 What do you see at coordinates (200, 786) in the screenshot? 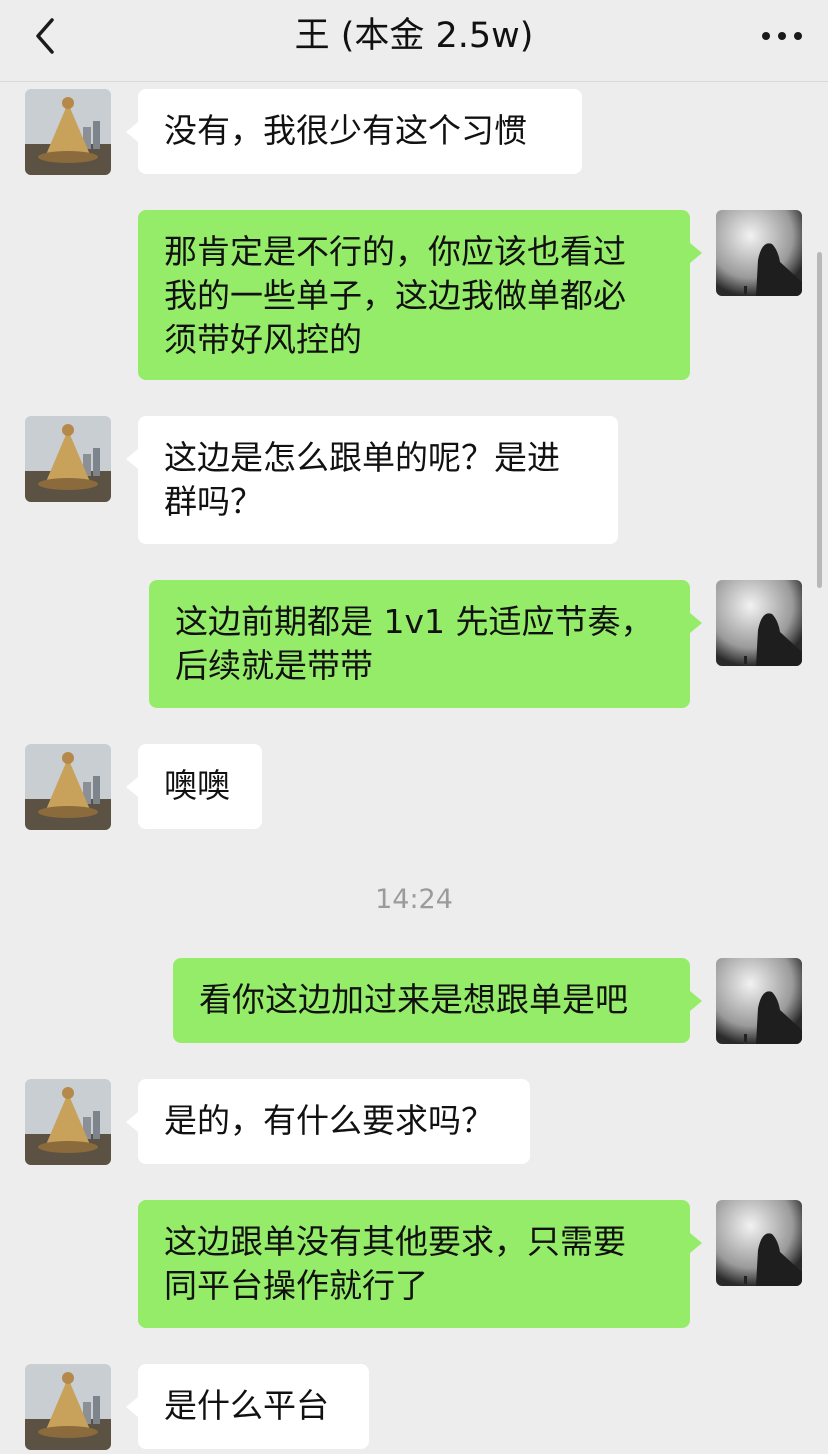
I see `message-bubble: 噢噢` at bounding box center [200, 786].